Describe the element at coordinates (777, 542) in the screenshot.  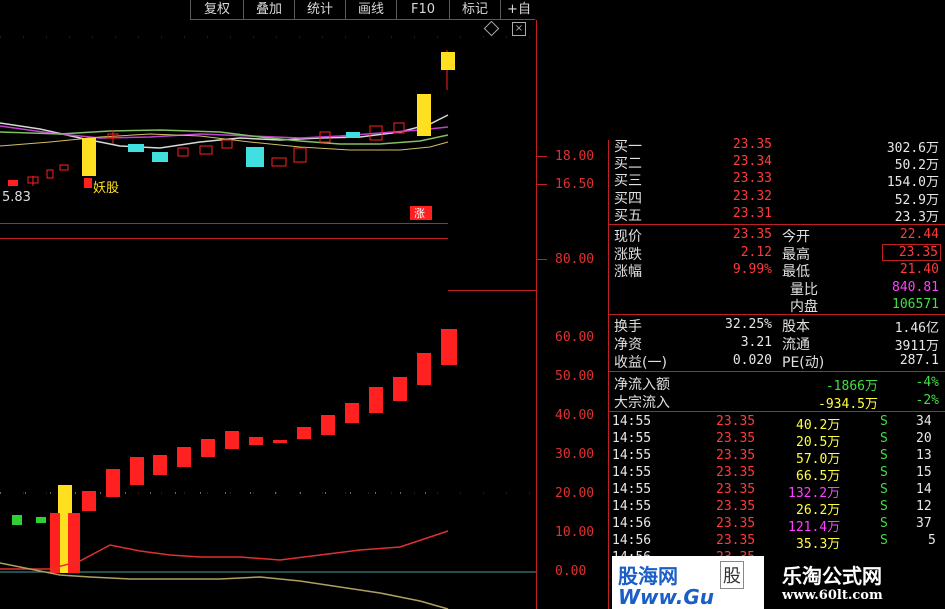
I see `tick-row: 14:56 23.35 35.3万 S 5` at that location.